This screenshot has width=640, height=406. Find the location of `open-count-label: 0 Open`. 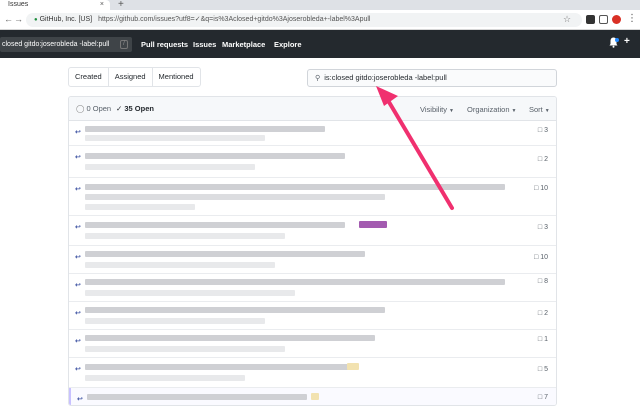

open-count-label: 0 Open is located at coordinates (99, 108).